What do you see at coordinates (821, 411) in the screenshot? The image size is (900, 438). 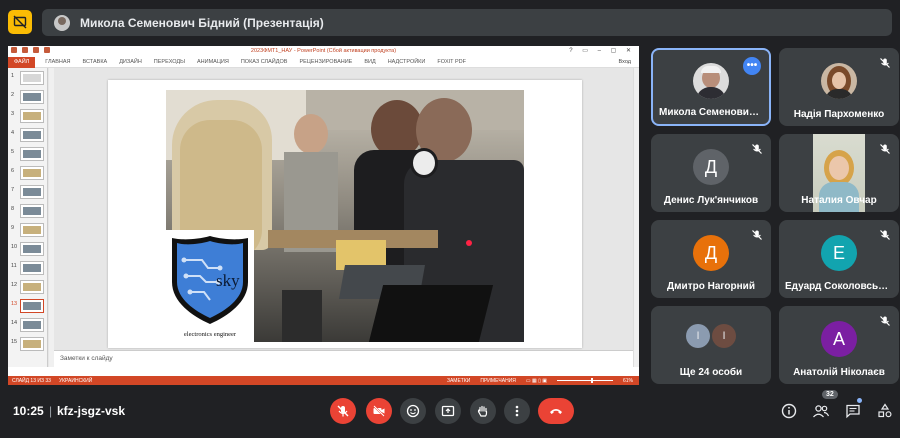 I see `people-button` at bounding box center [821, 411].